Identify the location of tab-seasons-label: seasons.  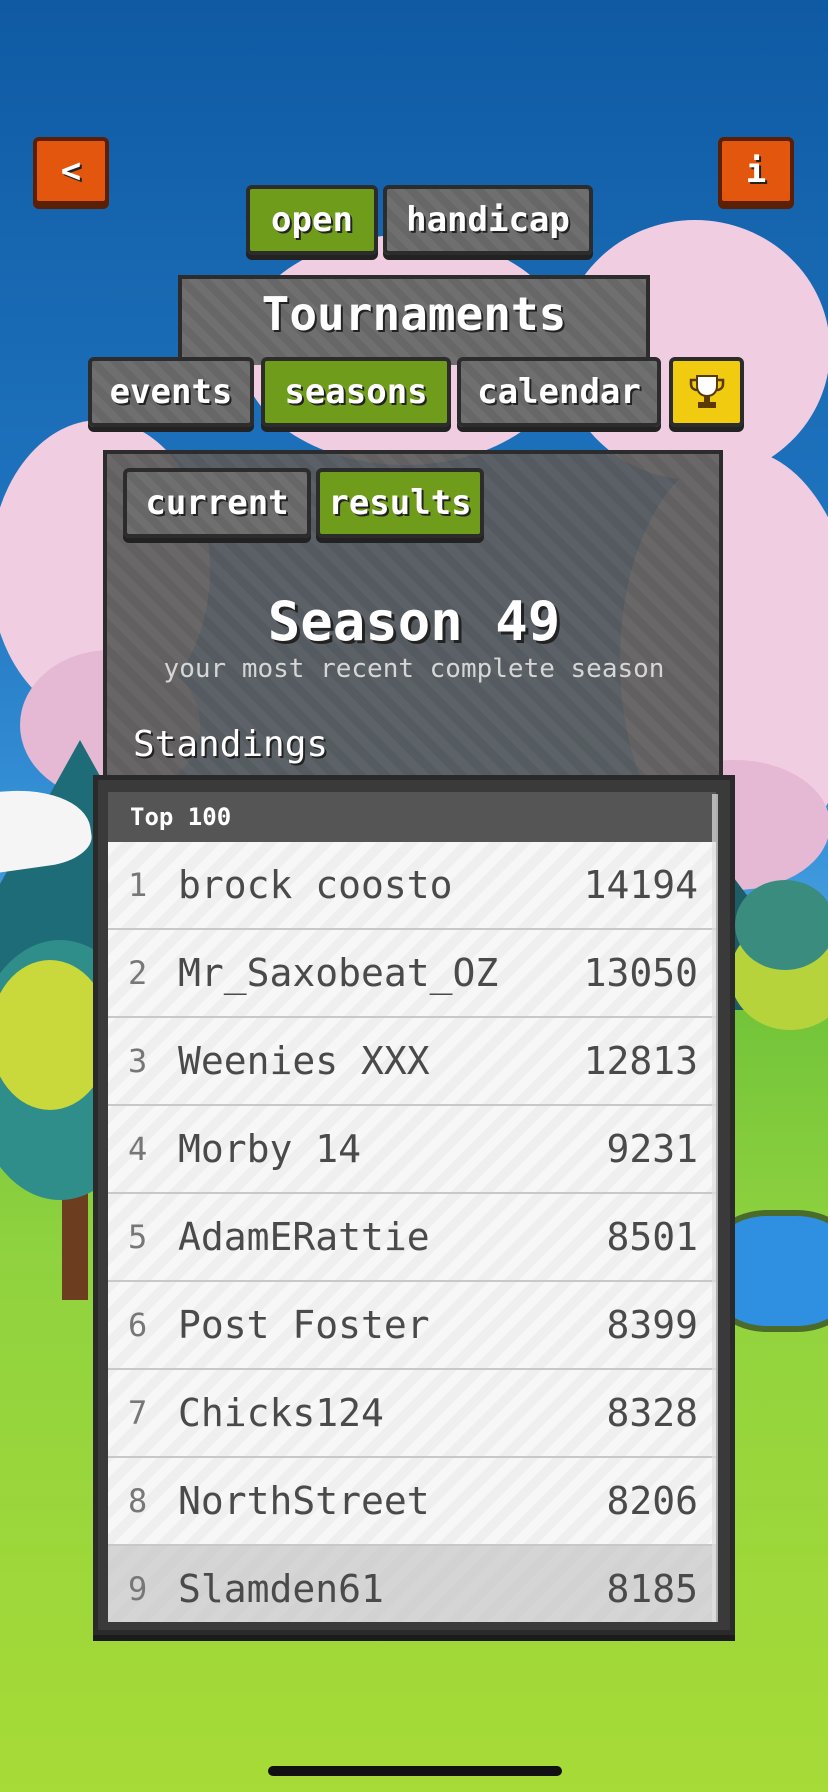
(356, 392).